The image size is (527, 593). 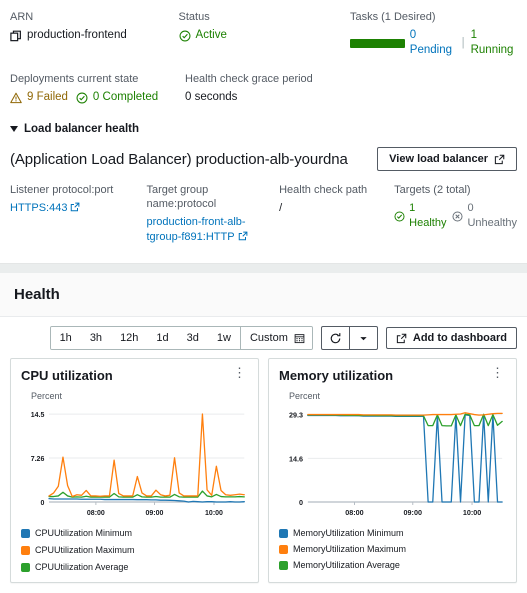 I want to click on range-3h: 3h, so click(x=96, y=338).